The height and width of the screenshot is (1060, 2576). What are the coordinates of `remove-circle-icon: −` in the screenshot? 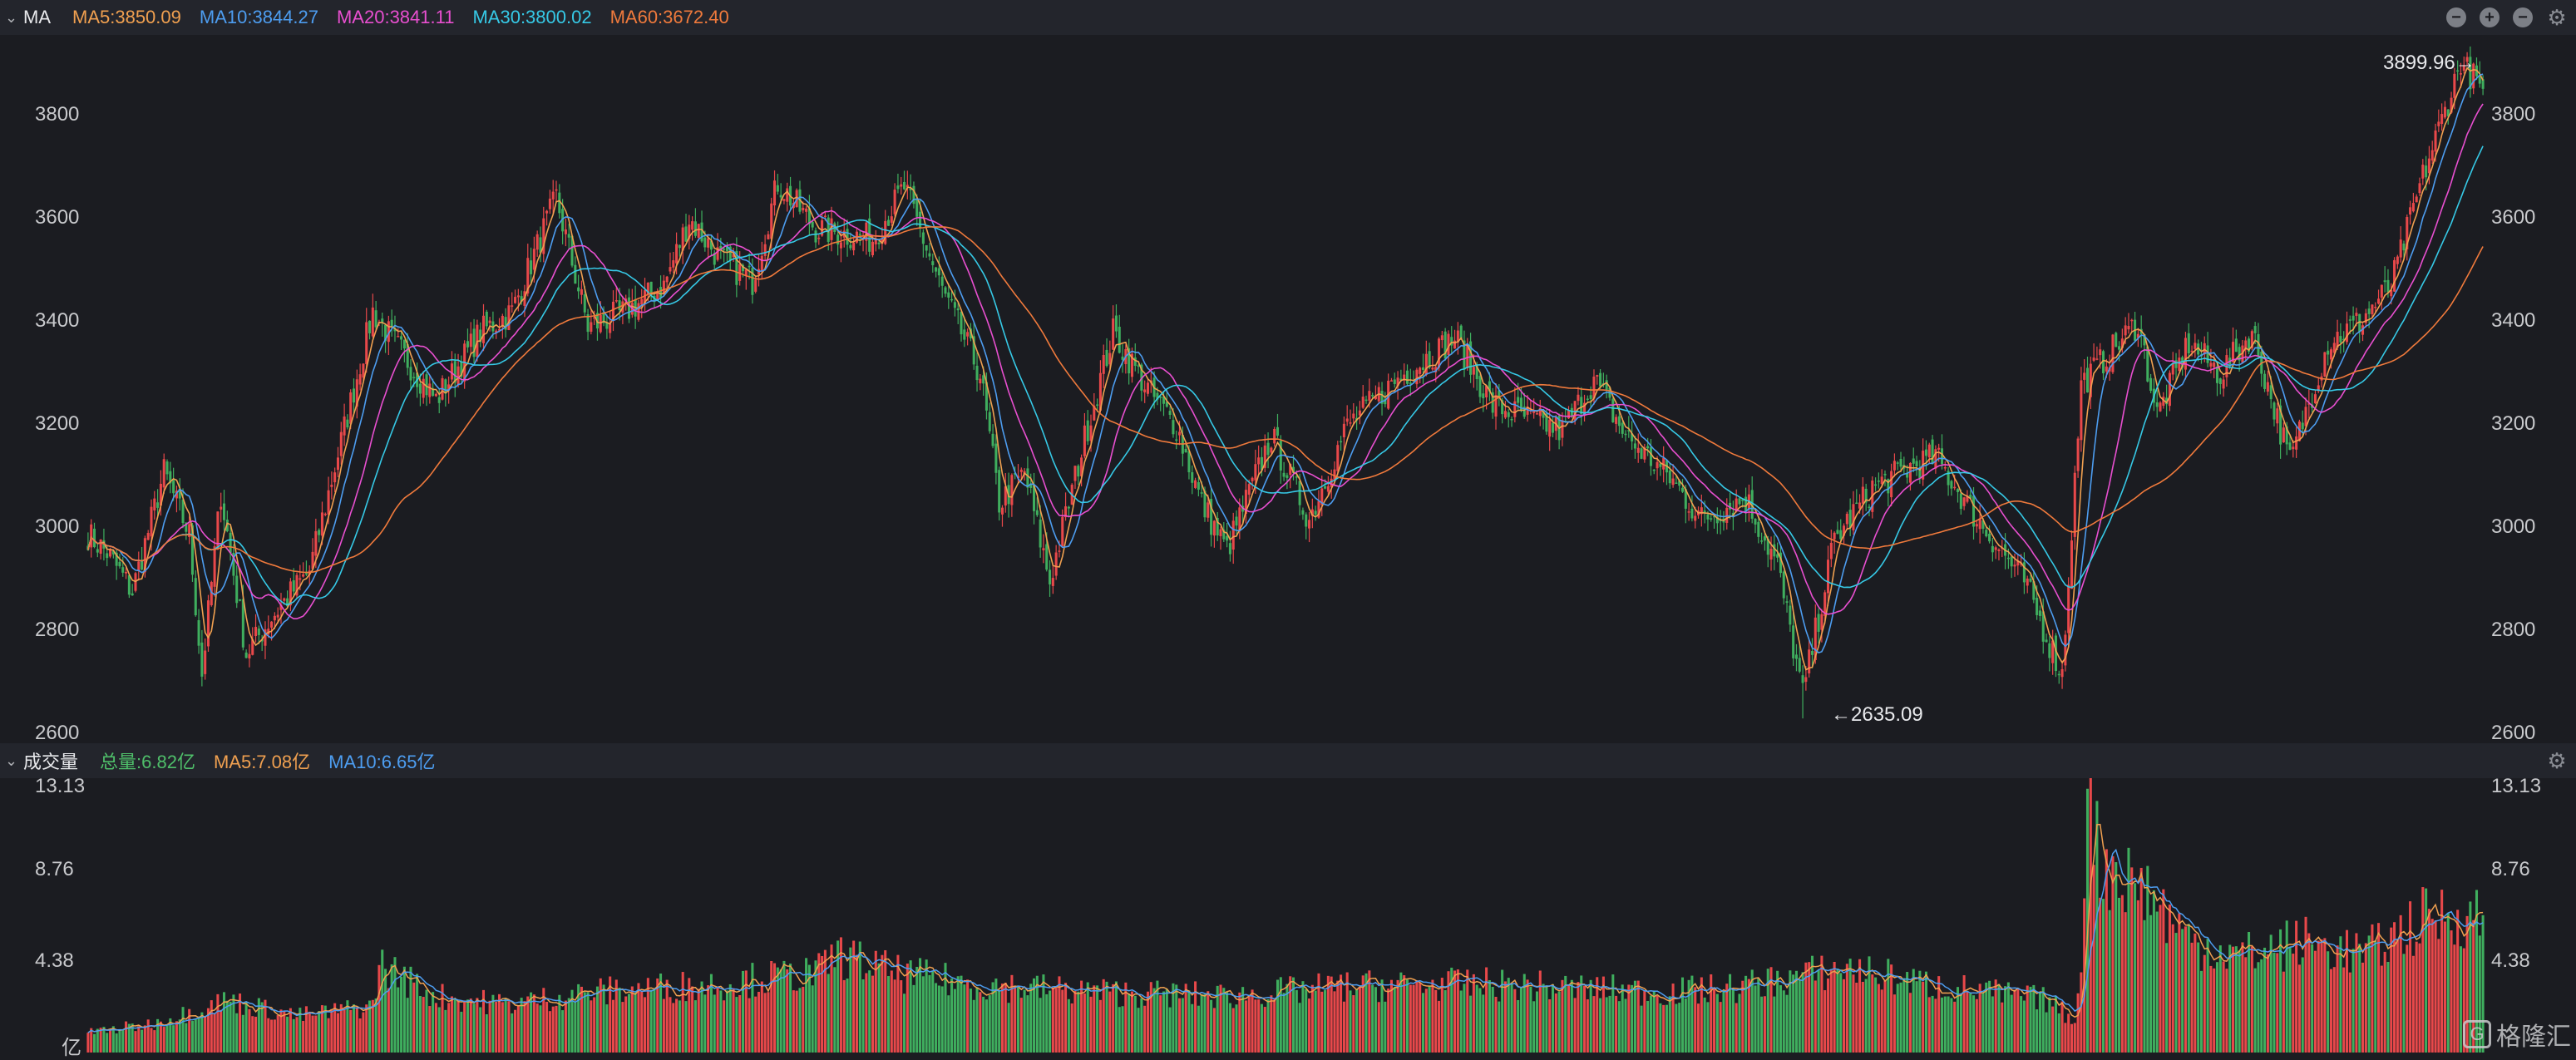 It's located at (2523, 17).